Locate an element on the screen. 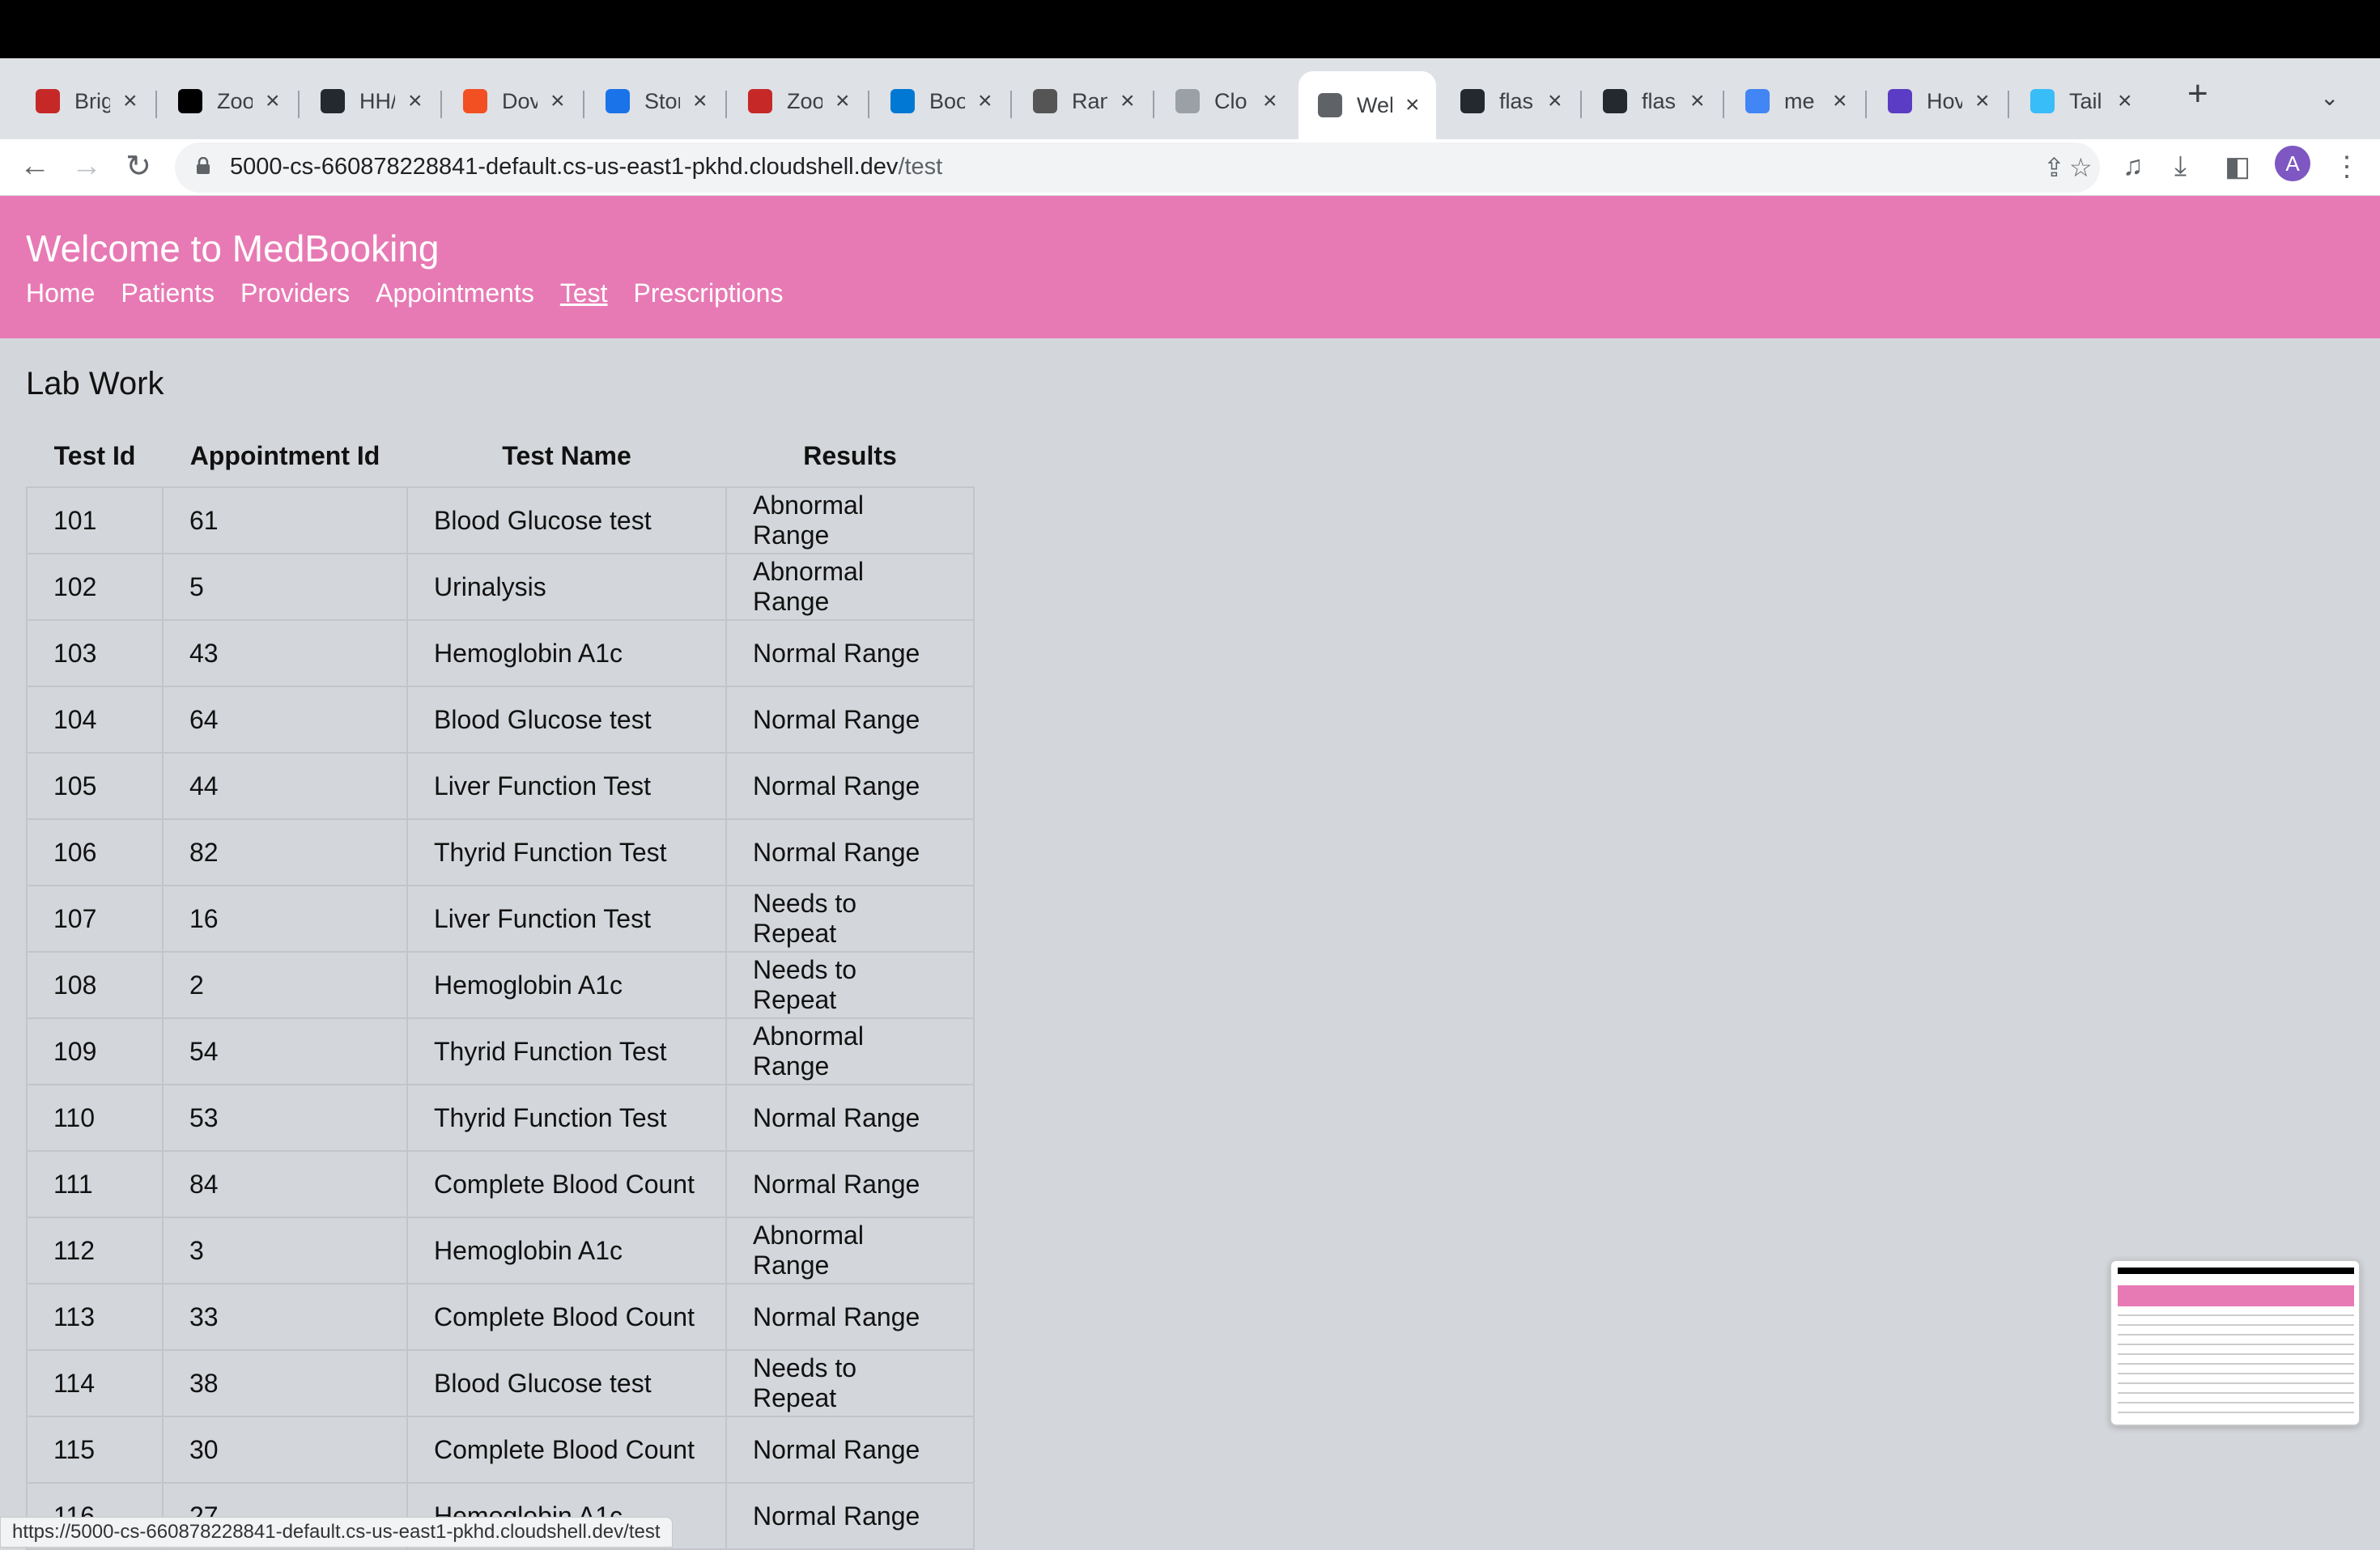 The height and width of the screenshot is (1550, 2380). cell-test-name: Blood Glucose test is located at coordinates (567, 520).